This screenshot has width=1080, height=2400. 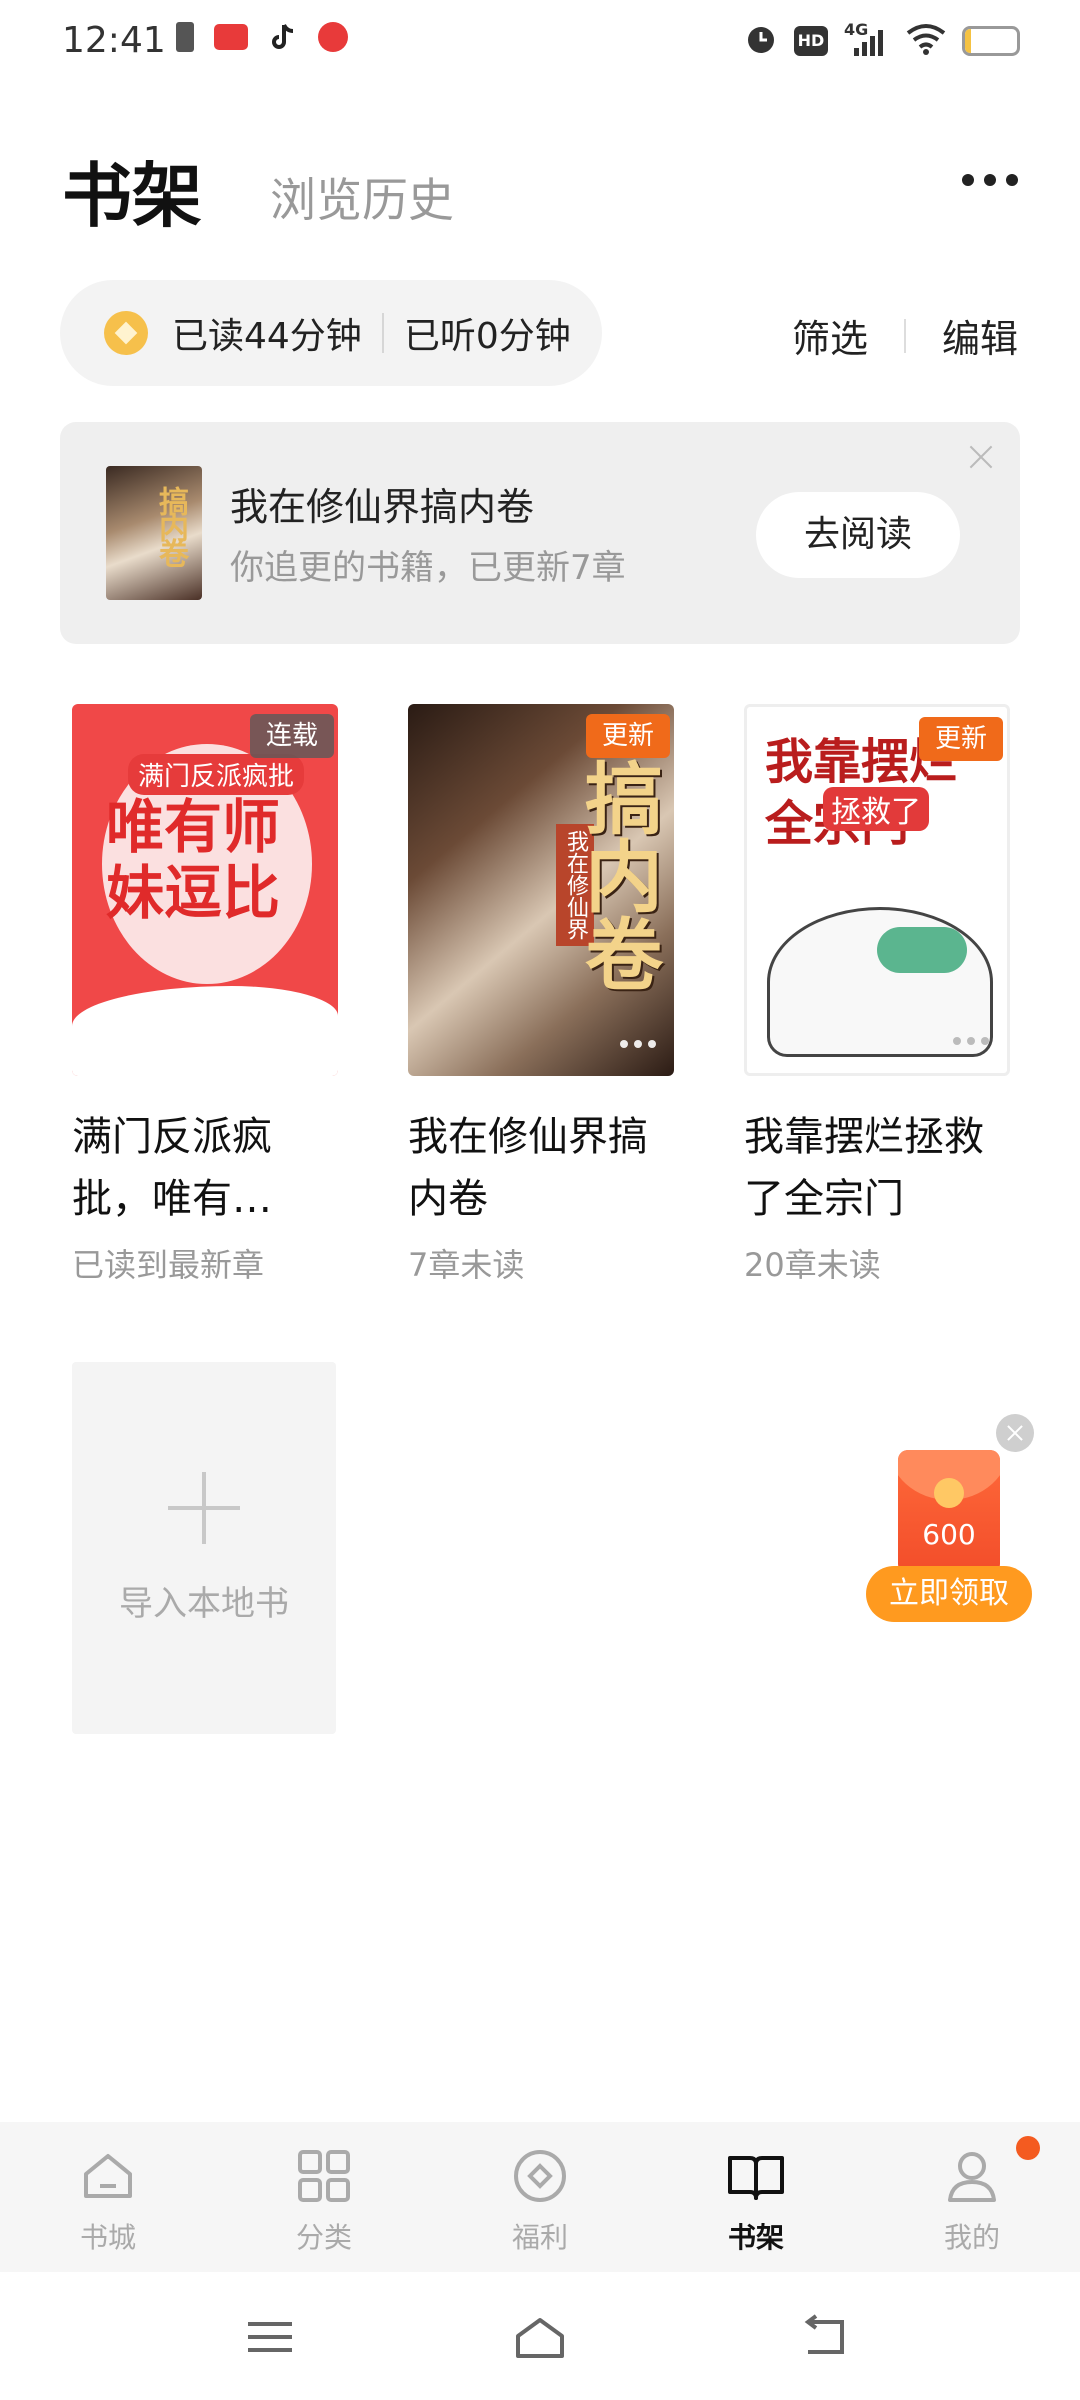 I want to click on import-local-book-button: 导入本地书, so click(x=204, y=1548).